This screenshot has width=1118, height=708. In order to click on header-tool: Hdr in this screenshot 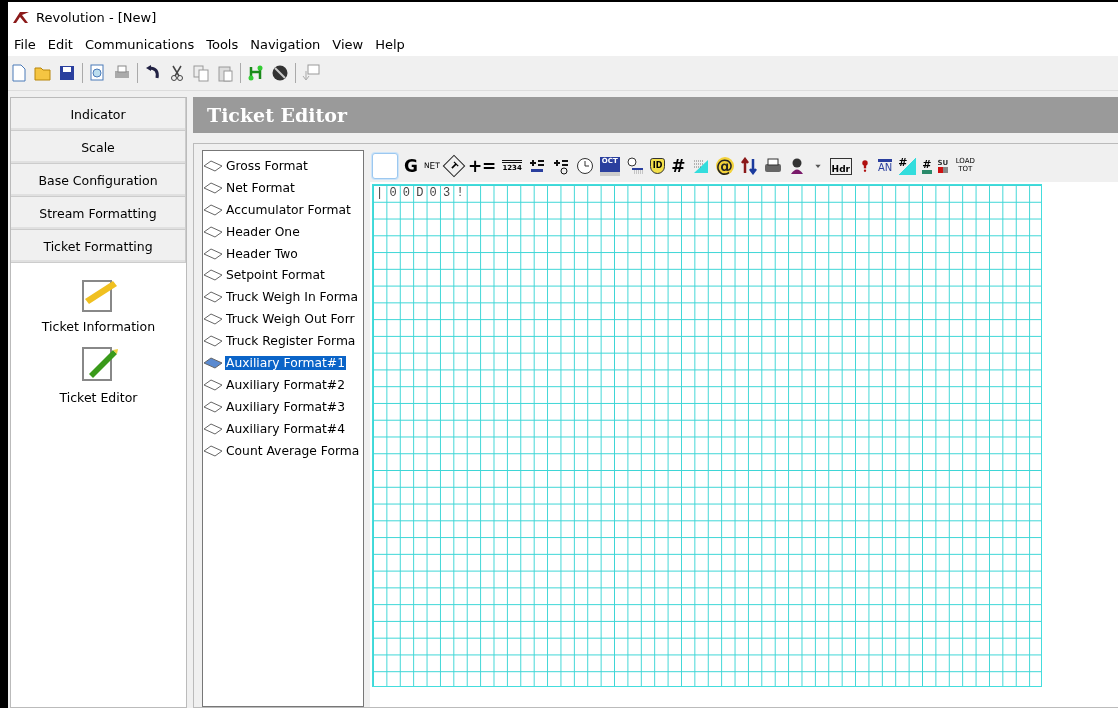, I will do `click(841, 166)`.